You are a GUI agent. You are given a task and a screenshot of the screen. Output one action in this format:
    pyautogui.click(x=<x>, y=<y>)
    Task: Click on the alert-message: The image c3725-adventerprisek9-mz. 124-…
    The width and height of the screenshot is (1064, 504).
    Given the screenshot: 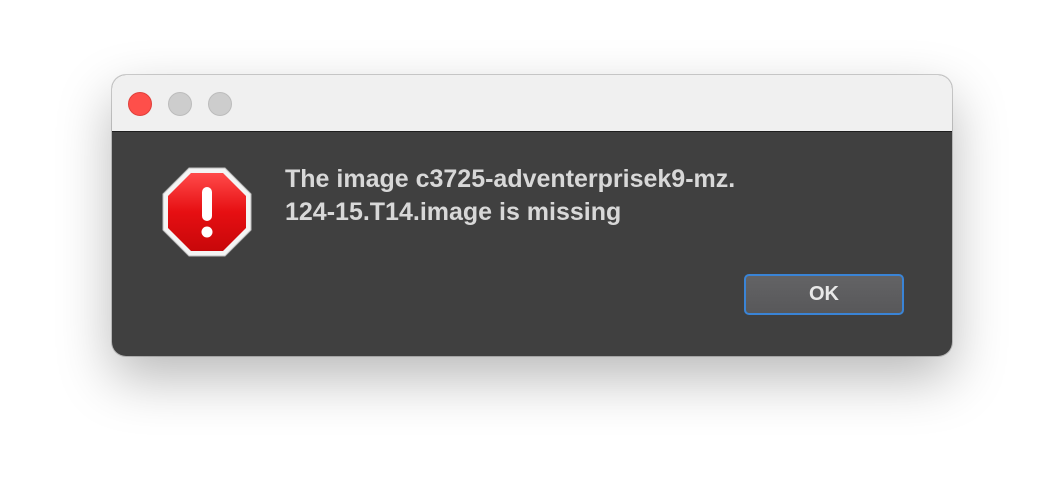 What is the action you would take?
    pyautogui.click(x=595, y=196)
    